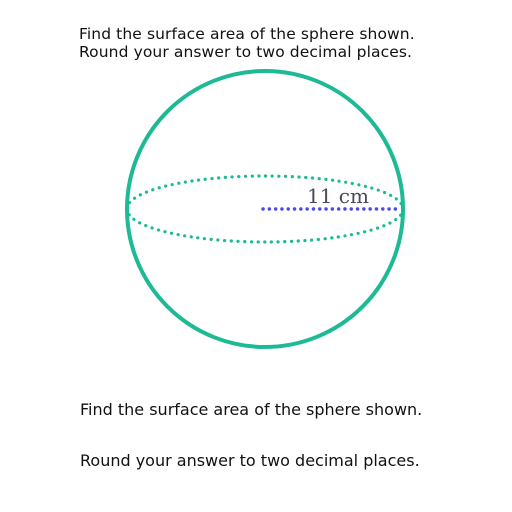 The height and width of the screenshot is (512, 512). What do you see at coordinates (338, 196) in the screenshot?
I see `radius-label: 11 cm` at bounding box center [338, 196].